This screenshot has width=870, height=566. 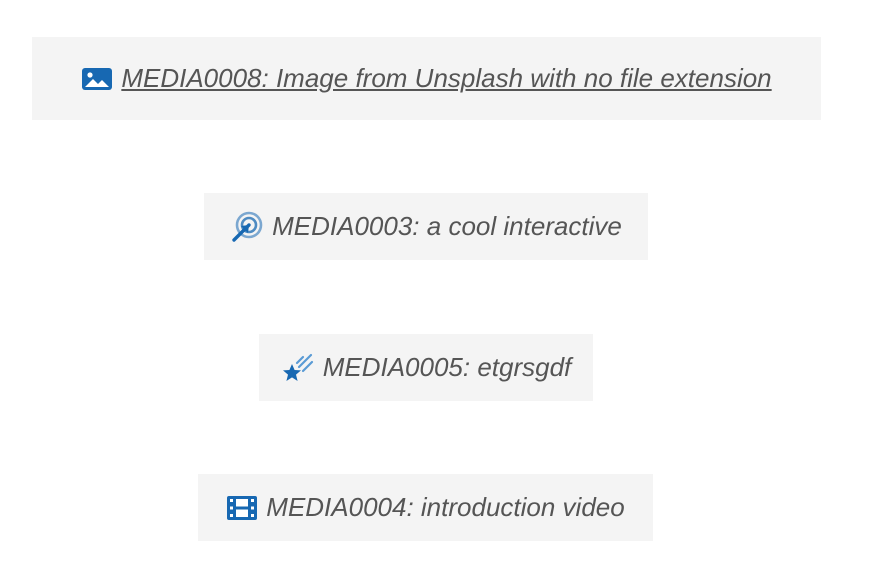 What do you see at coordinates (97, 79) in the screenshot?
I see `image-icon` at bounding box center [97, 79].